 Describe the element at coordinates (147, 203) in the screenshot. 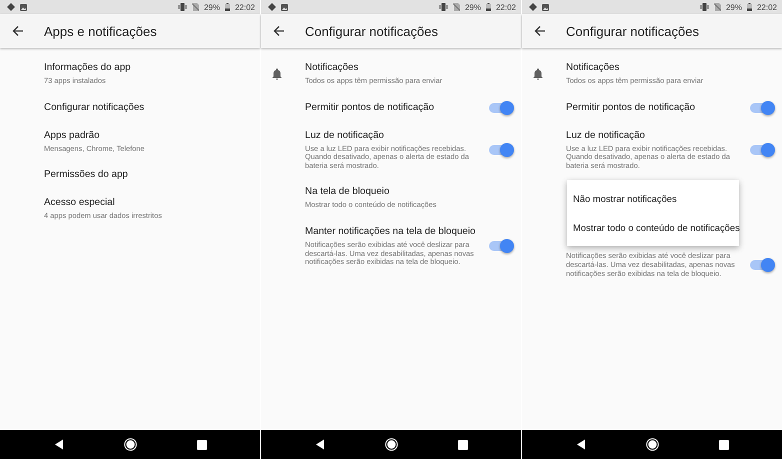

I see `setting-title: Acesso especial` at that location.